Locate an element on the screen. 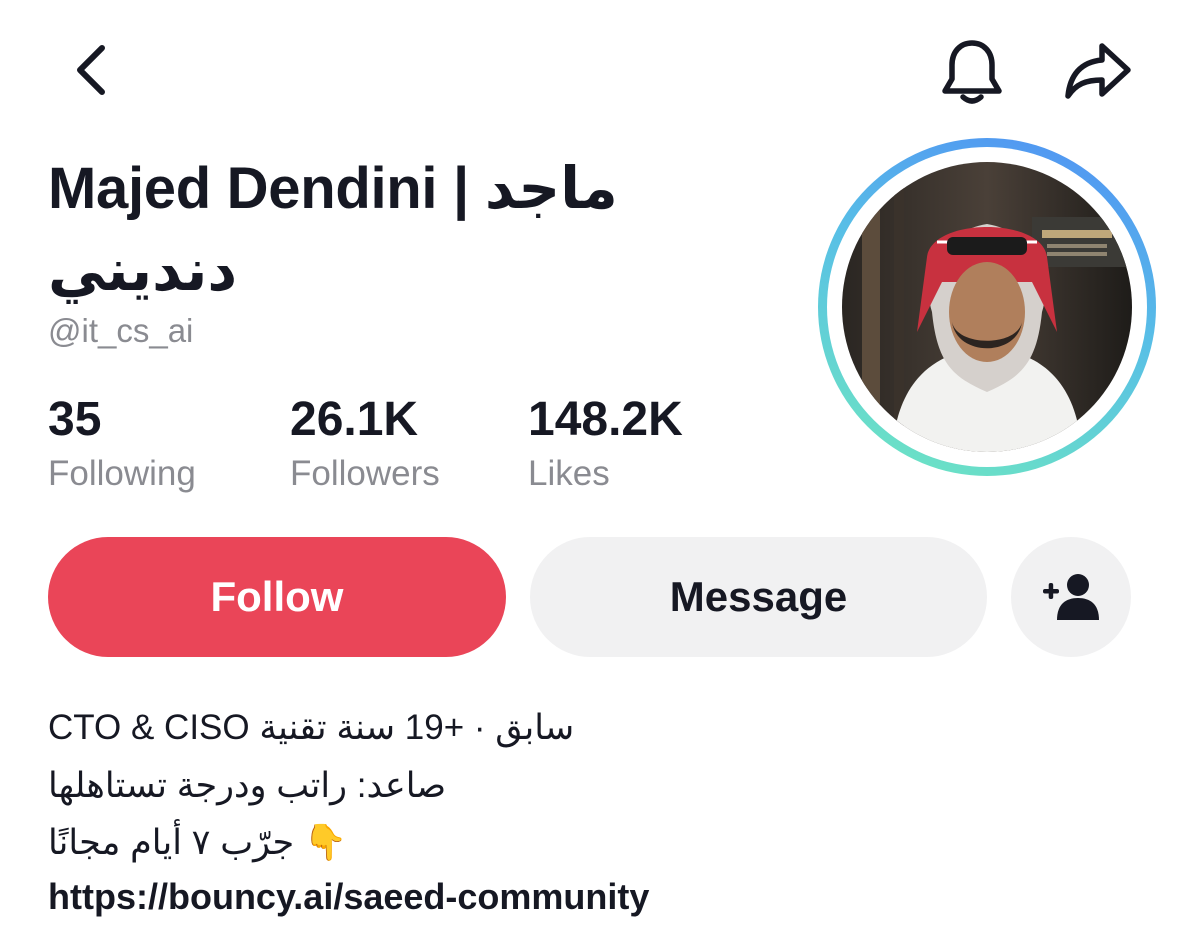 The height and width of the screenshot is (949, 1179). bell-icon is located at coordinates (972, 72).